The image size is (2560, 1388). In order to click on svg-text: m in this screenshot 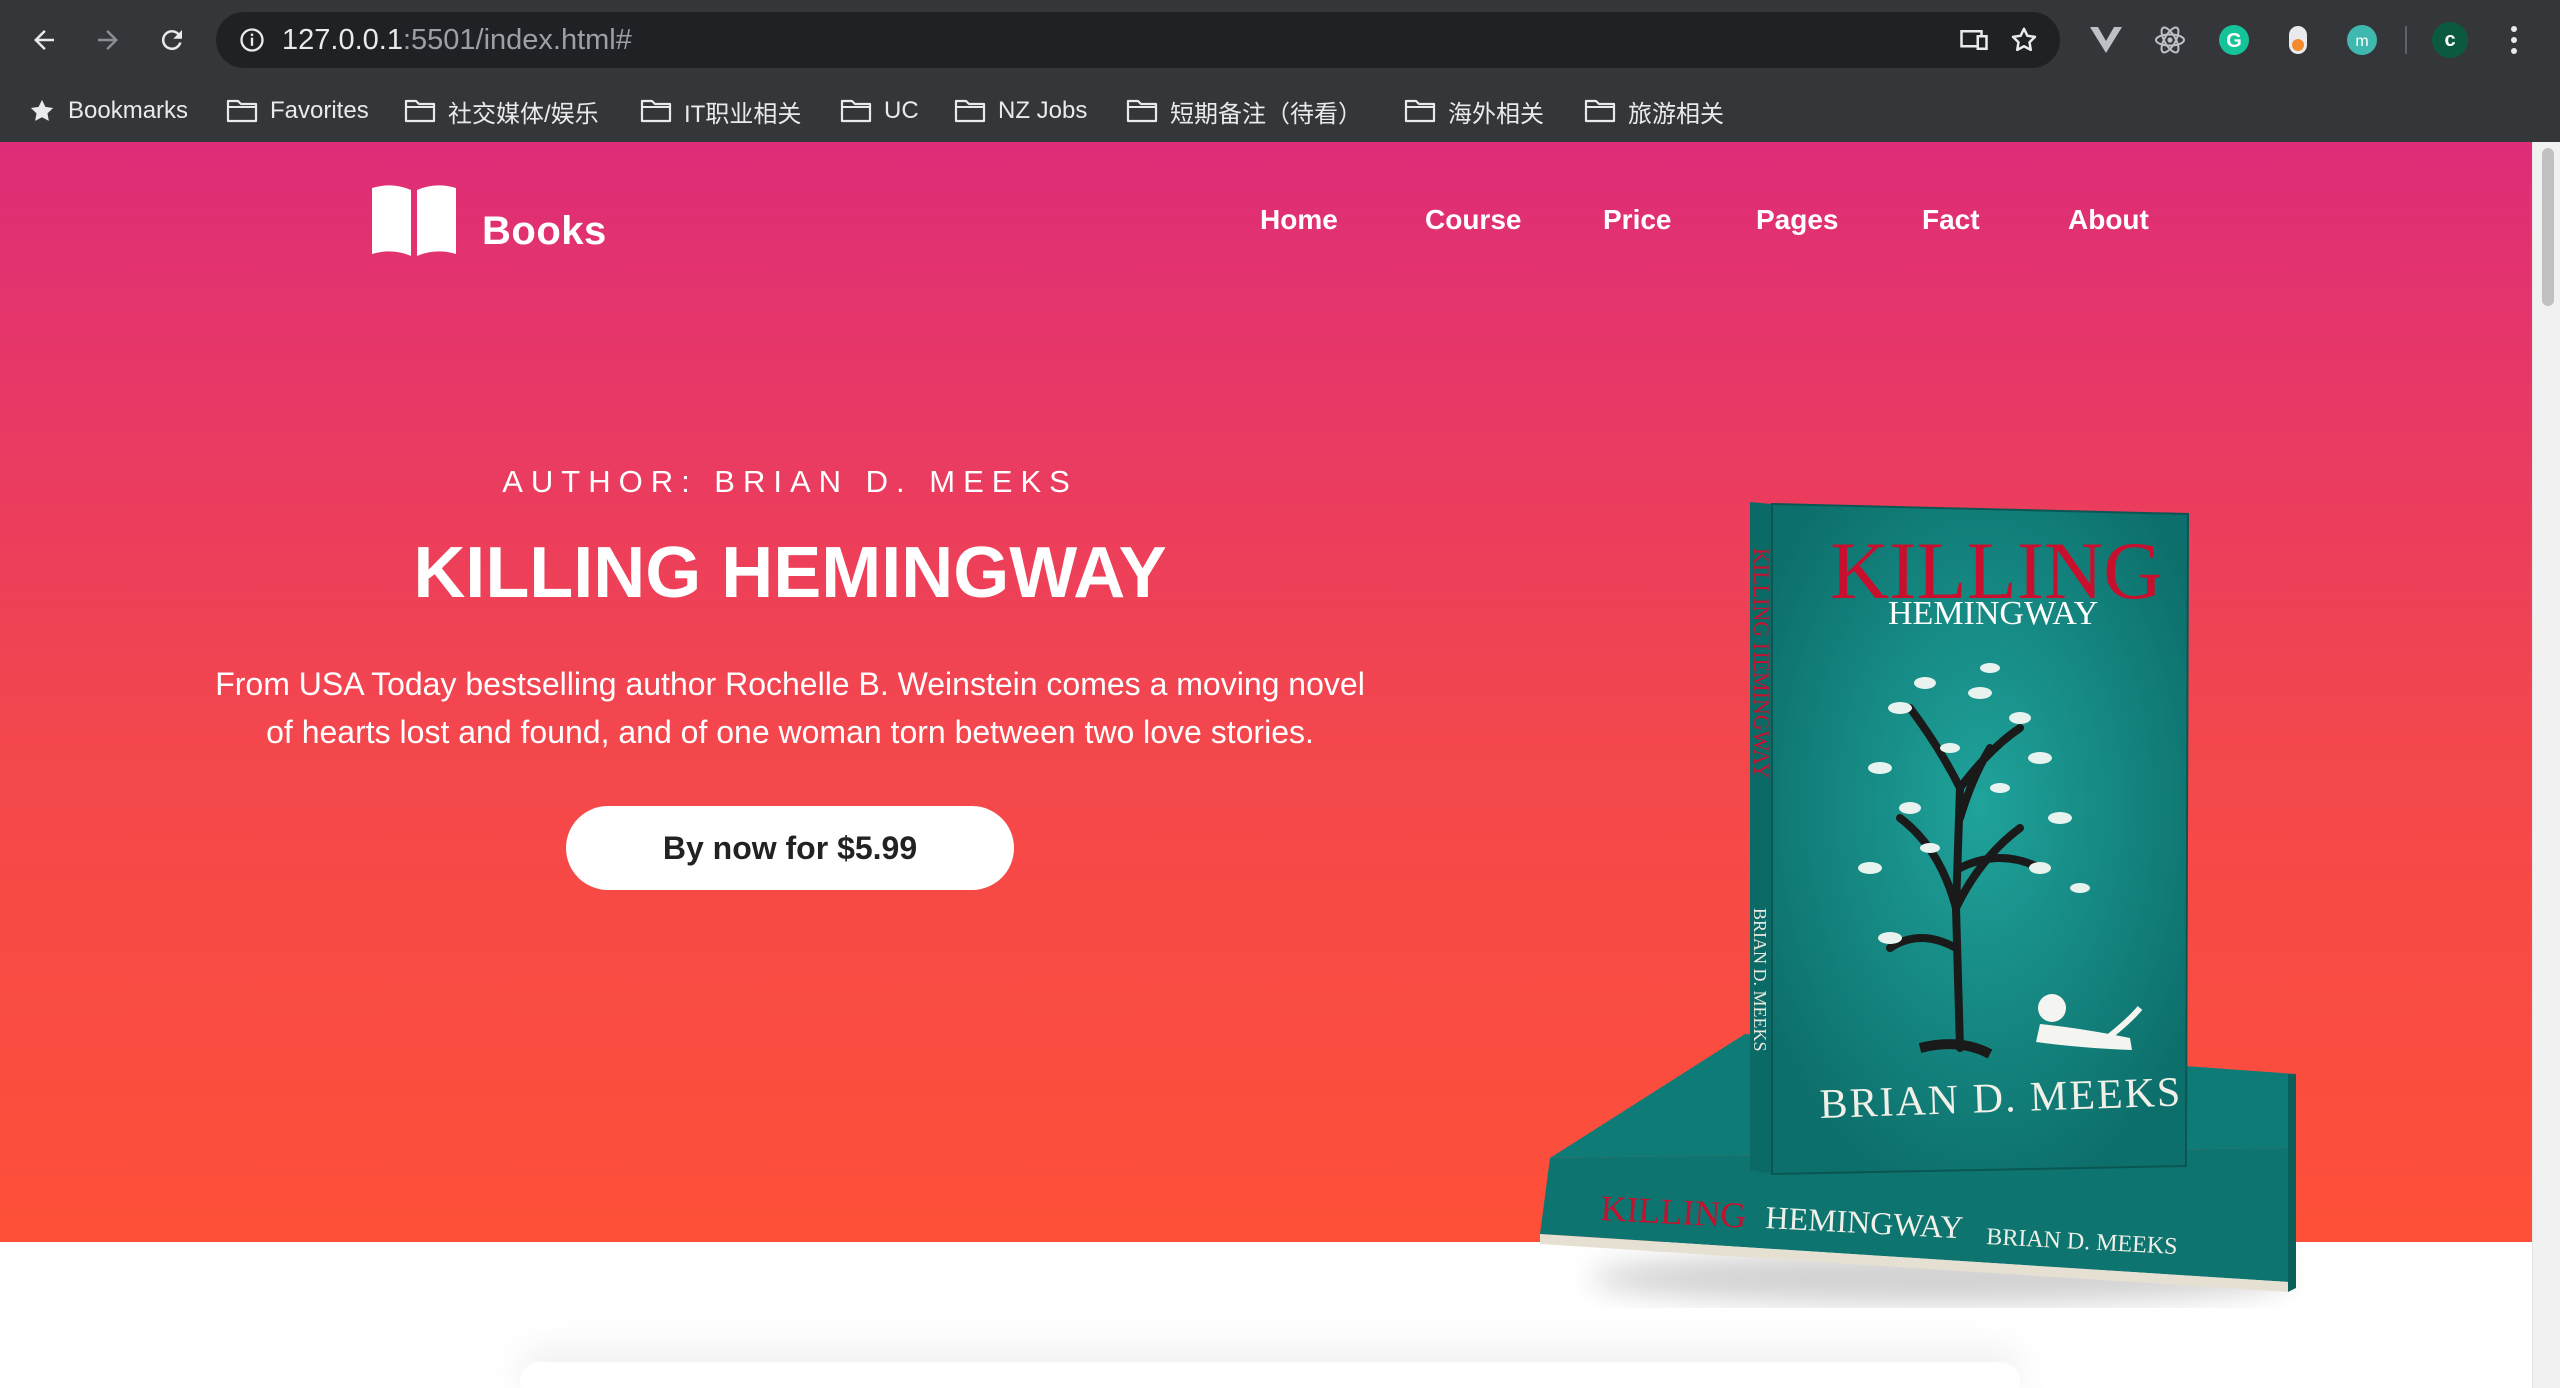, I will do `click(2361, 41)`.